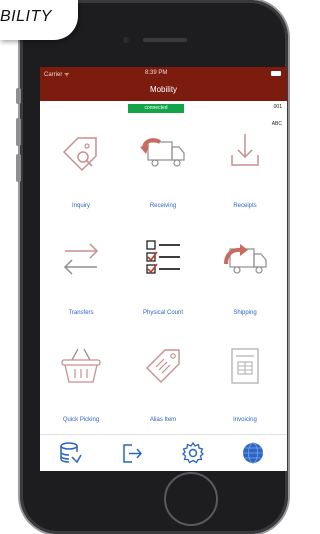 The height and width of the screenshot is (534, 320). I want to click on carrier-label: Carrier ᯤ, so click(57, 75).